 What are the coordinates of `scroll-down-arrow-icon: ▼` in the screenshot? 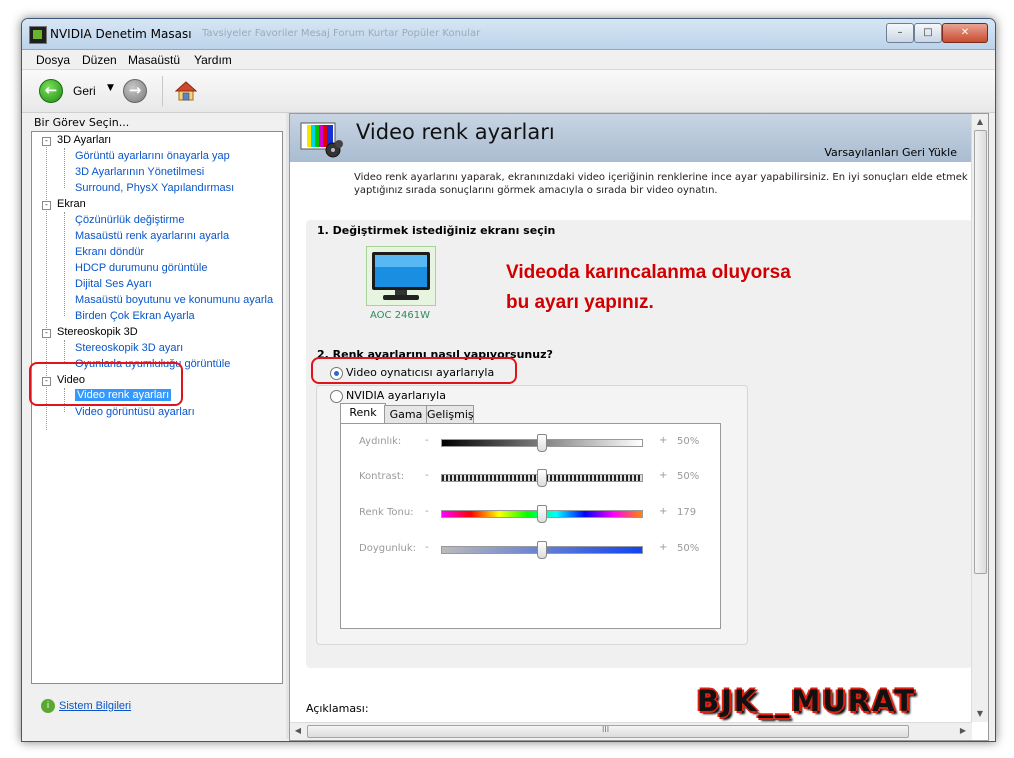 It's located at (980, 714).